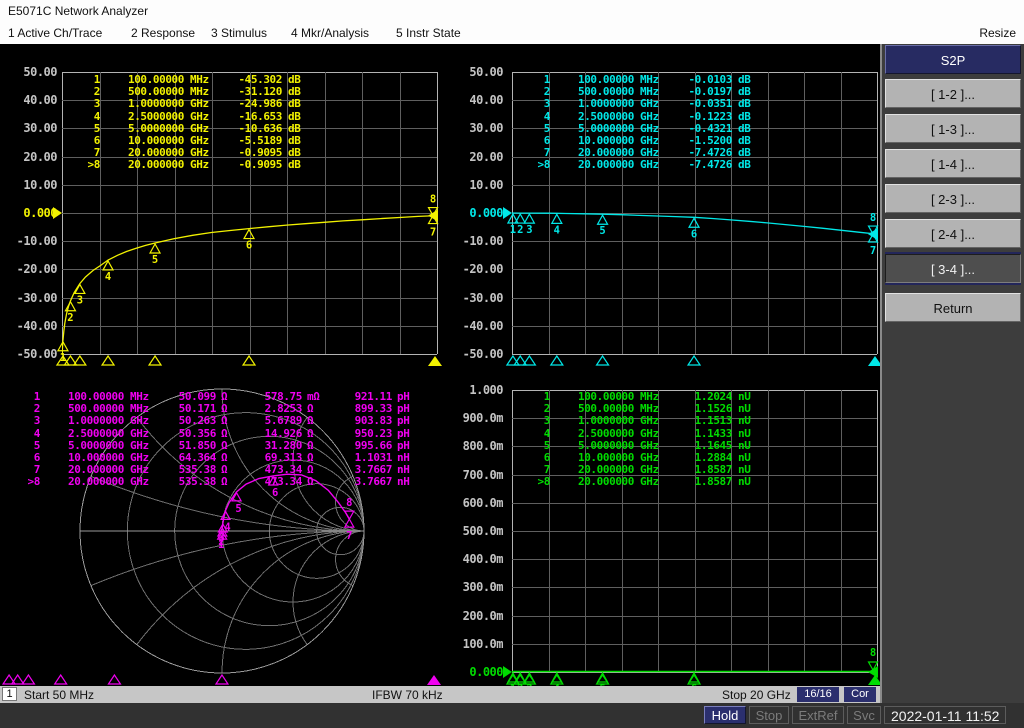 Image resolution: width=1024 pixels, height=728 pixels. I want to click on tr1-ytick: -10.00, so click(37, 241).